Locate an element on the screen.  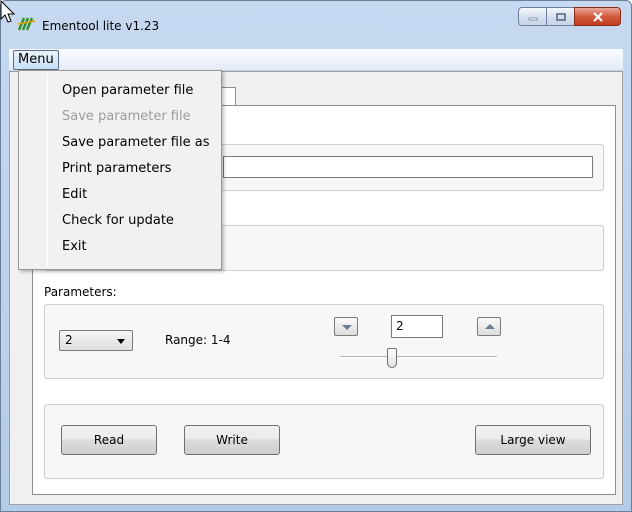
maximize-icon is located at coordinates (560, 16).